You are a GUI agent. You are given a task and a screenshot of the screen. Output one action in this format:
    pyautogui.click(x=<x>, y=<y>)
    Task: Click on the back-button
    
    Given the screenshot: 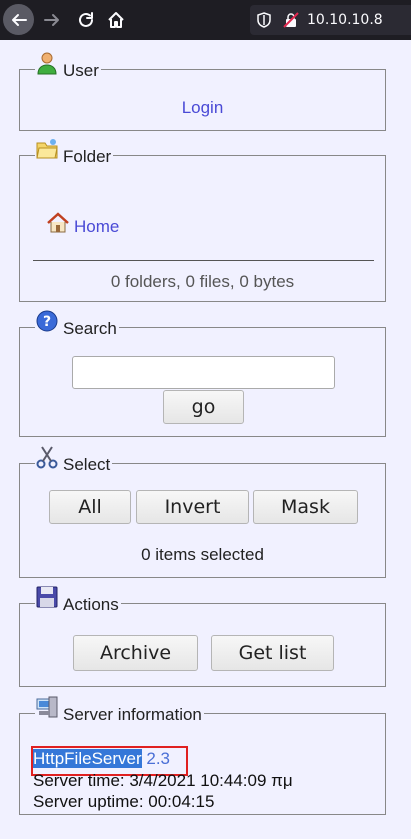 What is the action you would take?
    pyautogui.click(x=18, y=19)
    